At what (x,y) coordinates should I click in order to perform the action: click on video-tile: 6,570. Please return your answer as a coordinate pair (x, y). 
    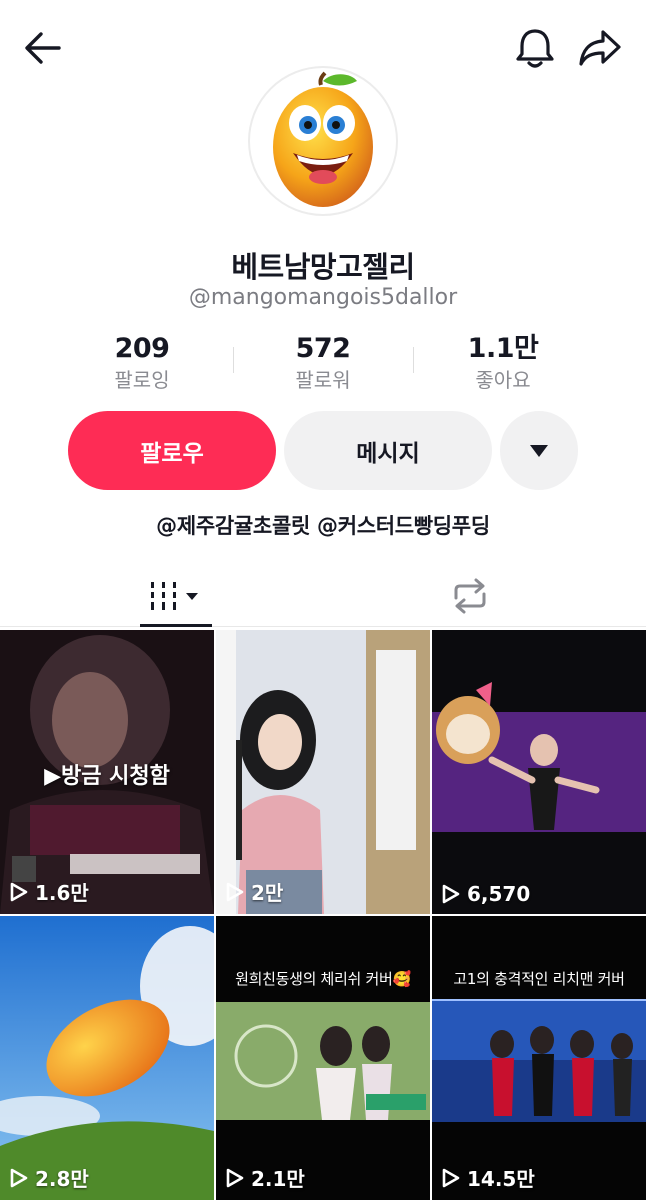
    Looking at the image, I should click on (539, 772).